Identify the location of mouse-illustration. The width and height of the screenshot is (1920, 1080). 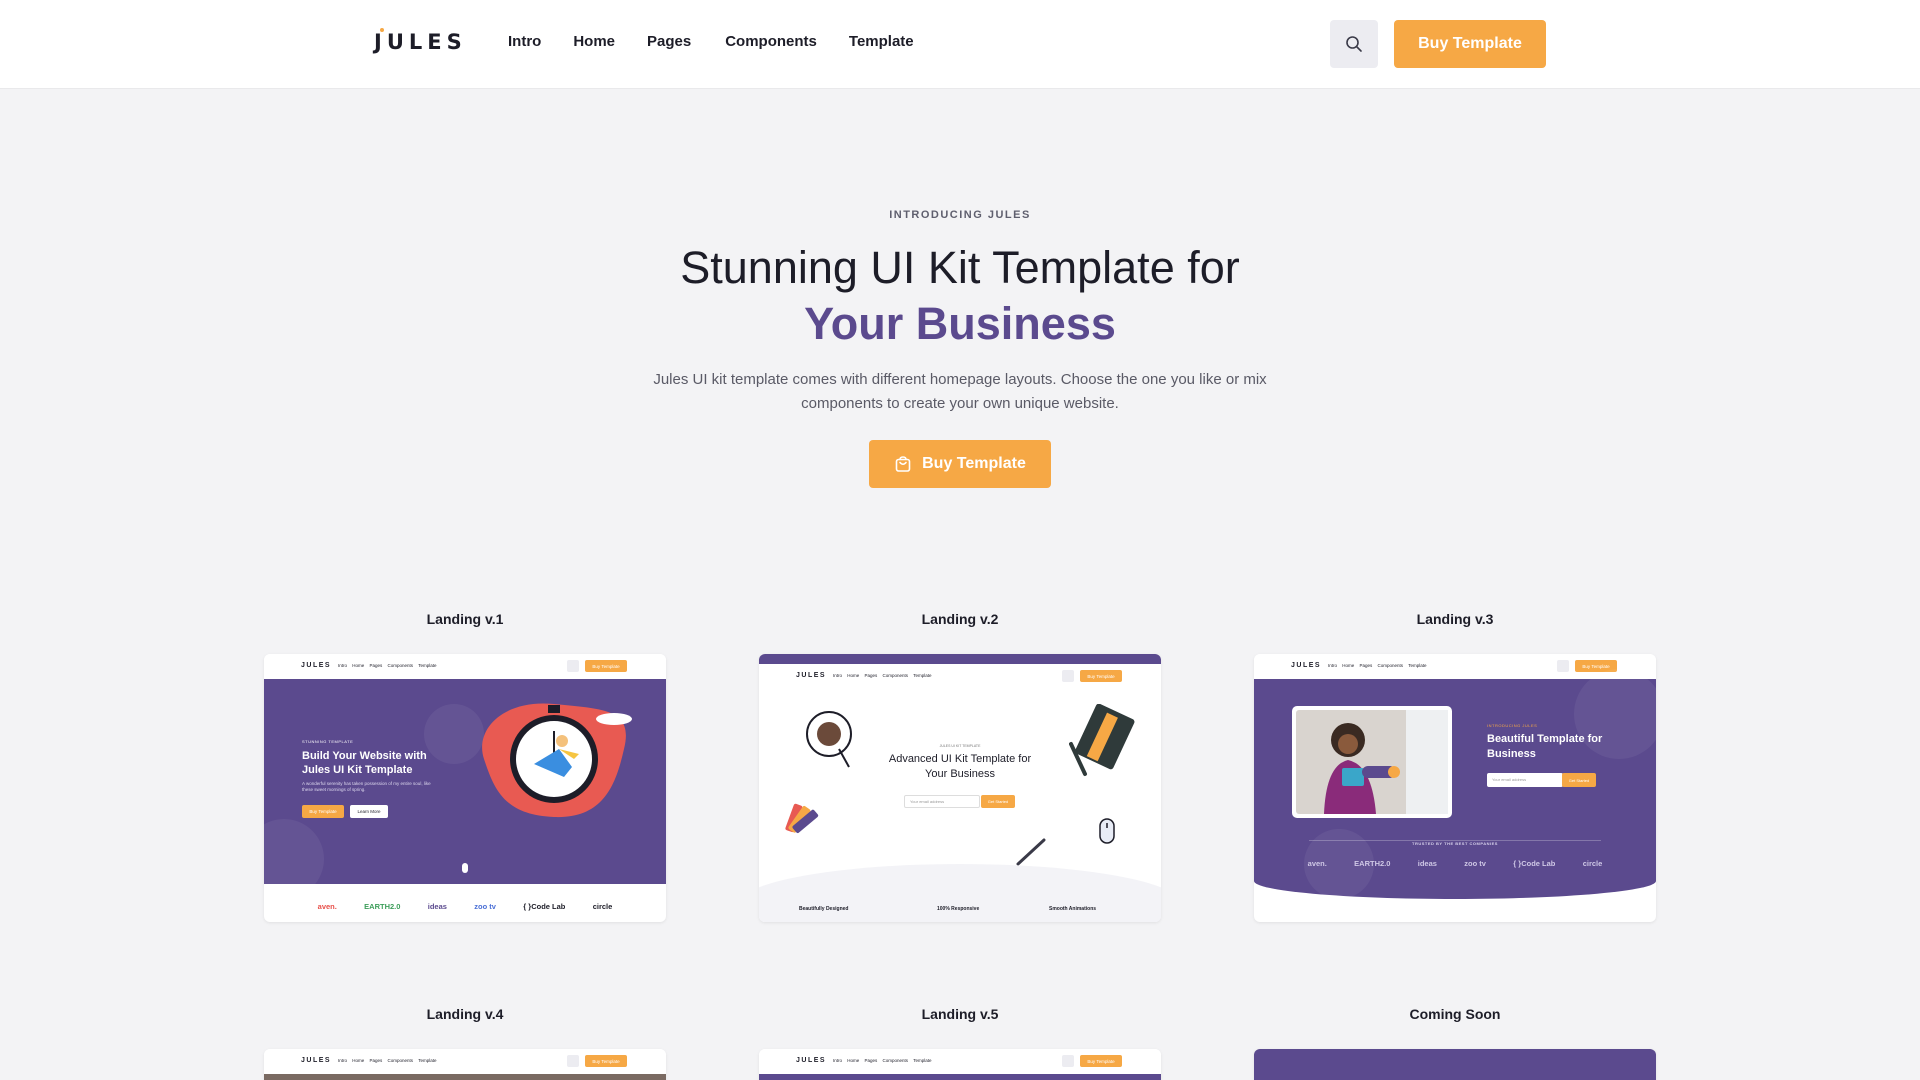
(1107, 831).